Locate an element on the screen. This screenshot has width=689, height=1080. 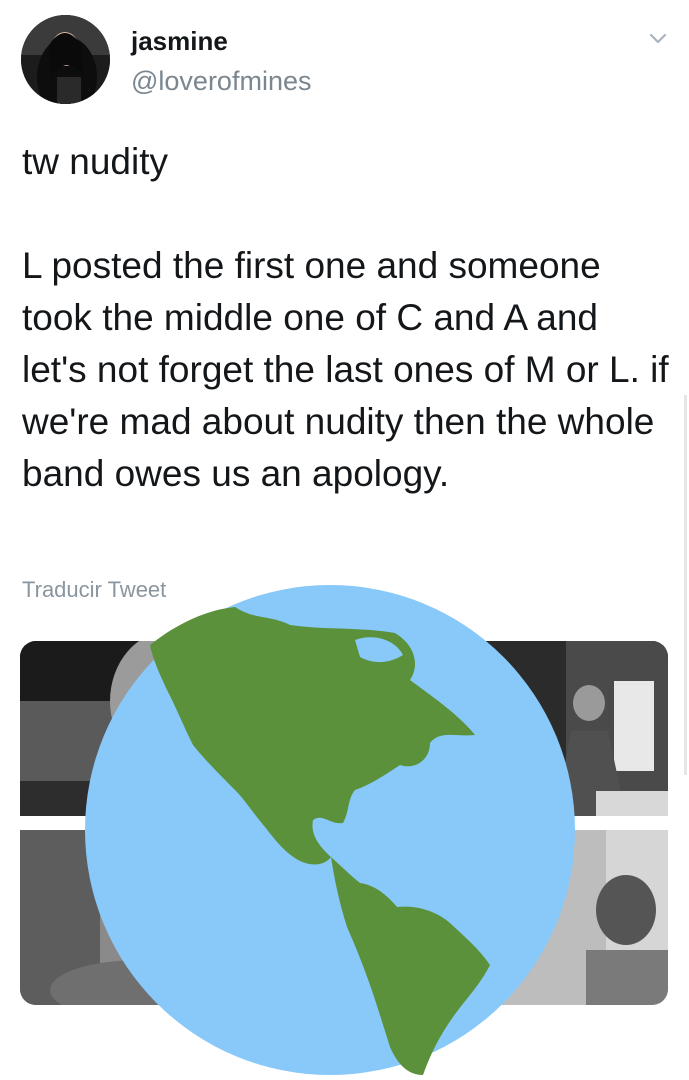
chevron-down-icon is located at coordinates (658, 39).